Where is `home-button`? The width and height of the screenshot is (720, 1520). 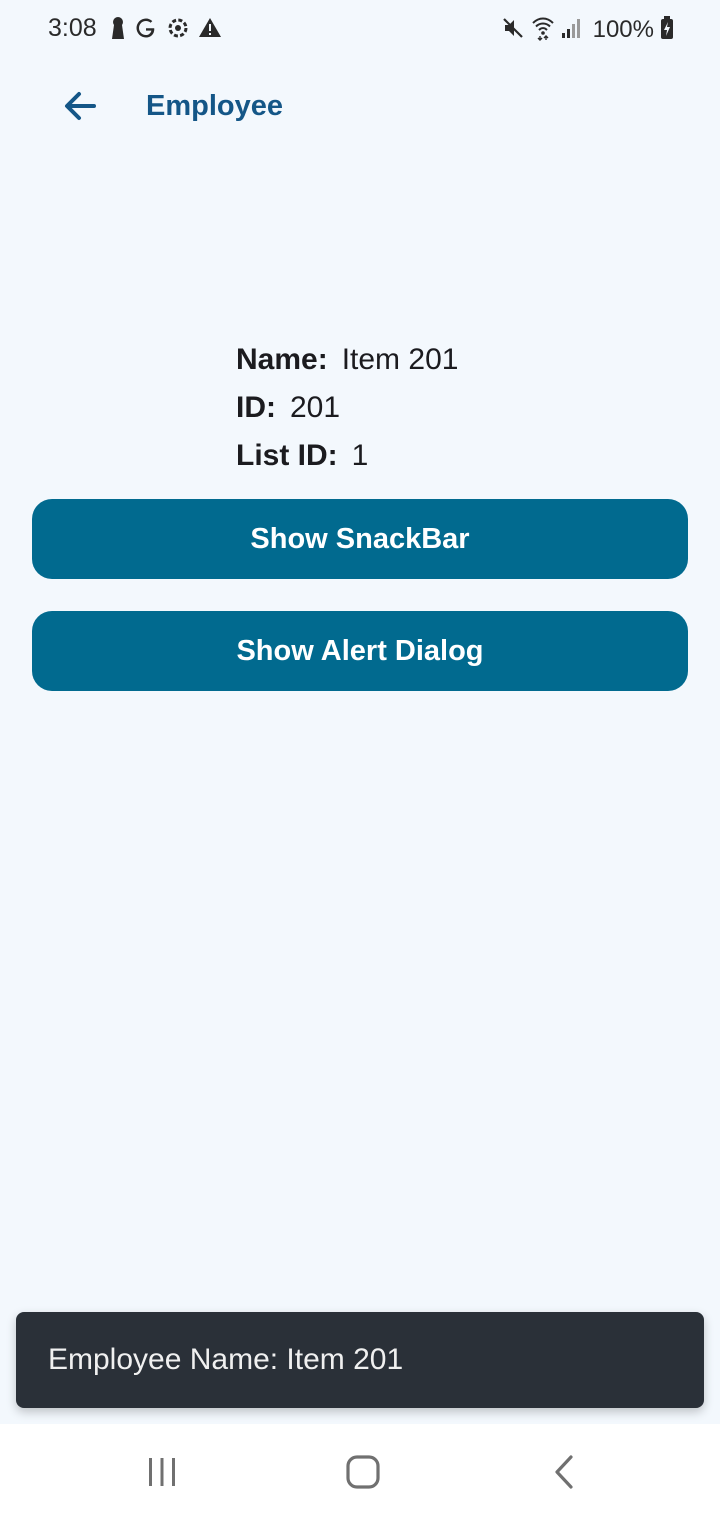 home-button is located at coordinates (363, 1474).